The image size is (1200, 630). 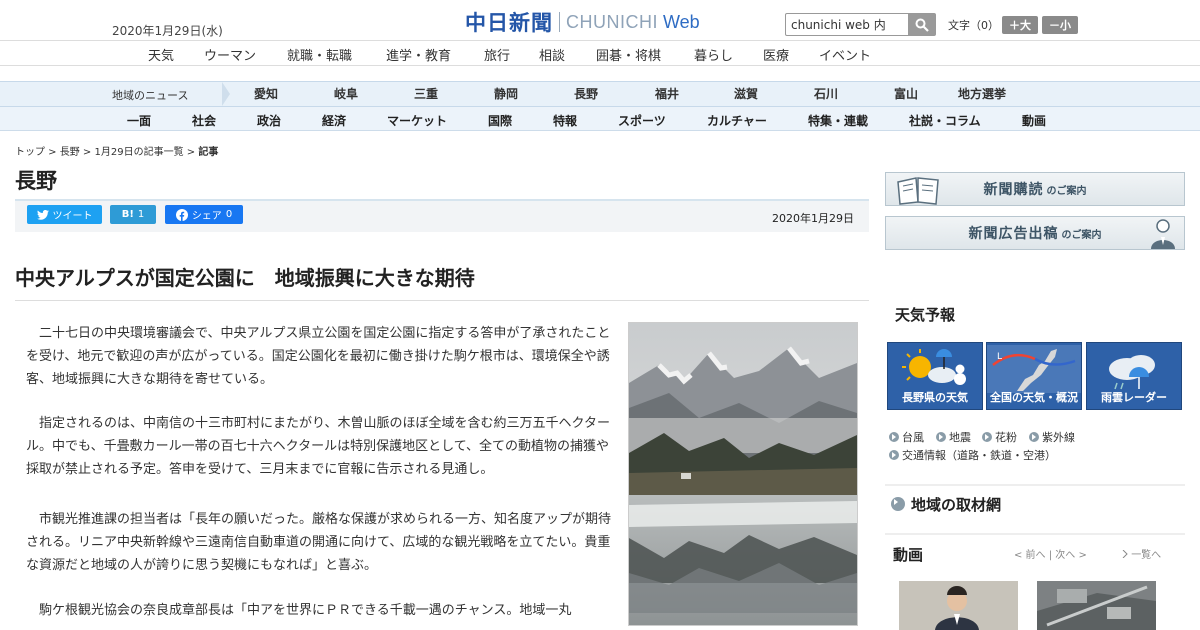 I want to click on top-nav-jobs: 就職・転職, so click(x=319, y=54).